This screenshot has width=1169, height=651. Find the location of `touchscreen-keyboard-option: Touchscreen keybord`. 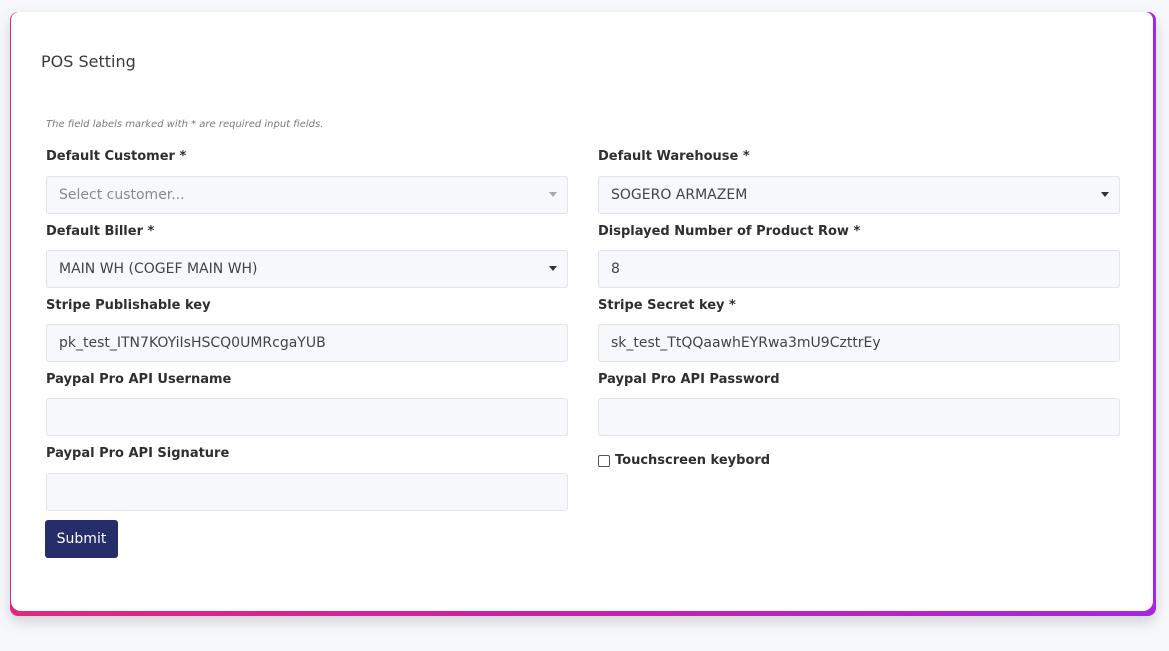

touchscreen-keyboard-option: Touchscreen keybord is located at coordinates (684, 460).